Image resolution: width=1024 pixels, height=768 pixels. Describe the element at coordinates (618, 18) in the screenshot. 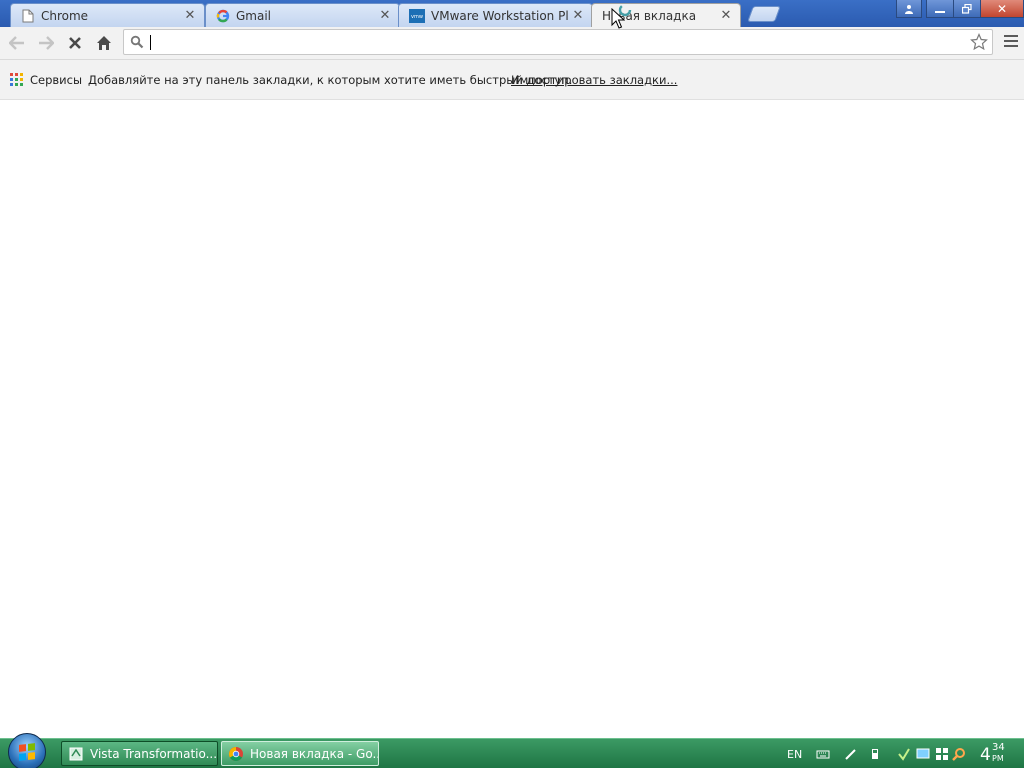

I see `mouse-cursor-icon` at that location.